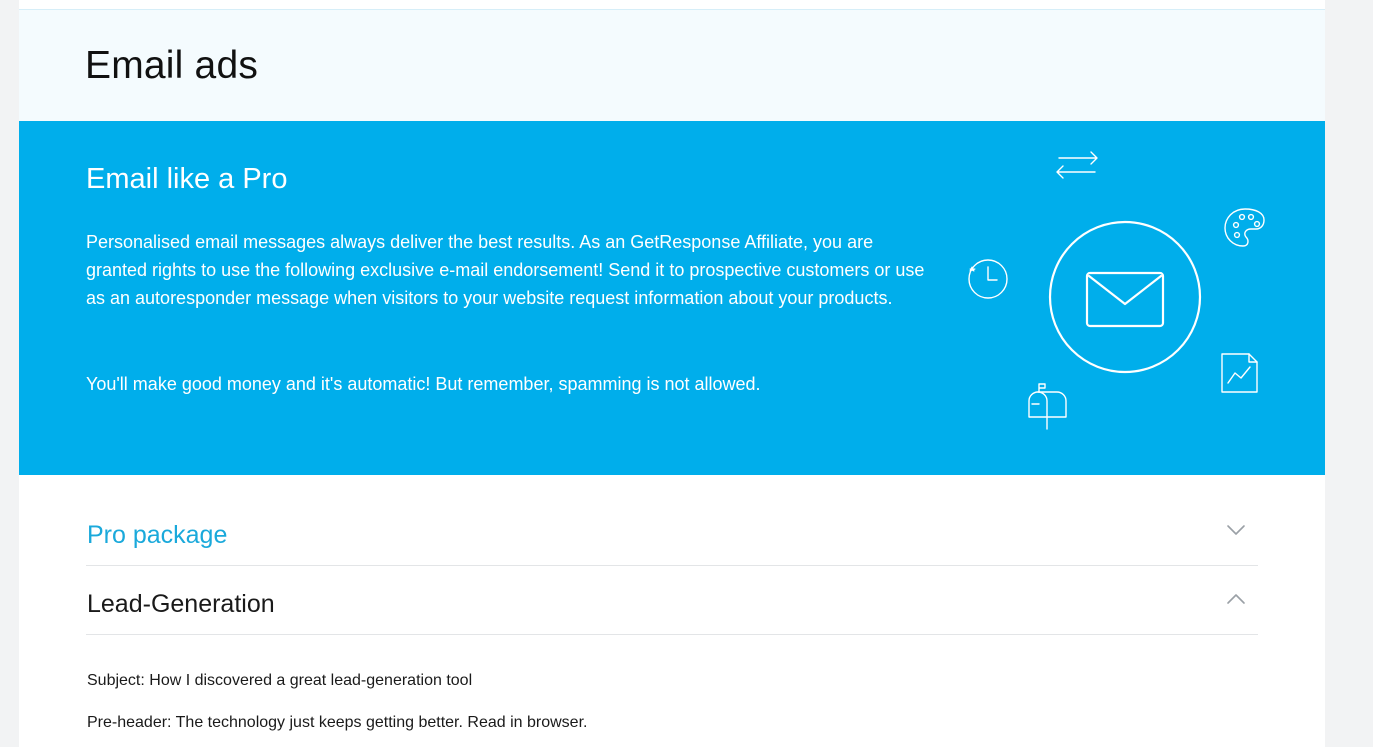 The height and width of the screenshot is (747, 1373). Describe the element at coordinates (172, 65) in the screenshot. I see `page-title: Email ads` at that location.